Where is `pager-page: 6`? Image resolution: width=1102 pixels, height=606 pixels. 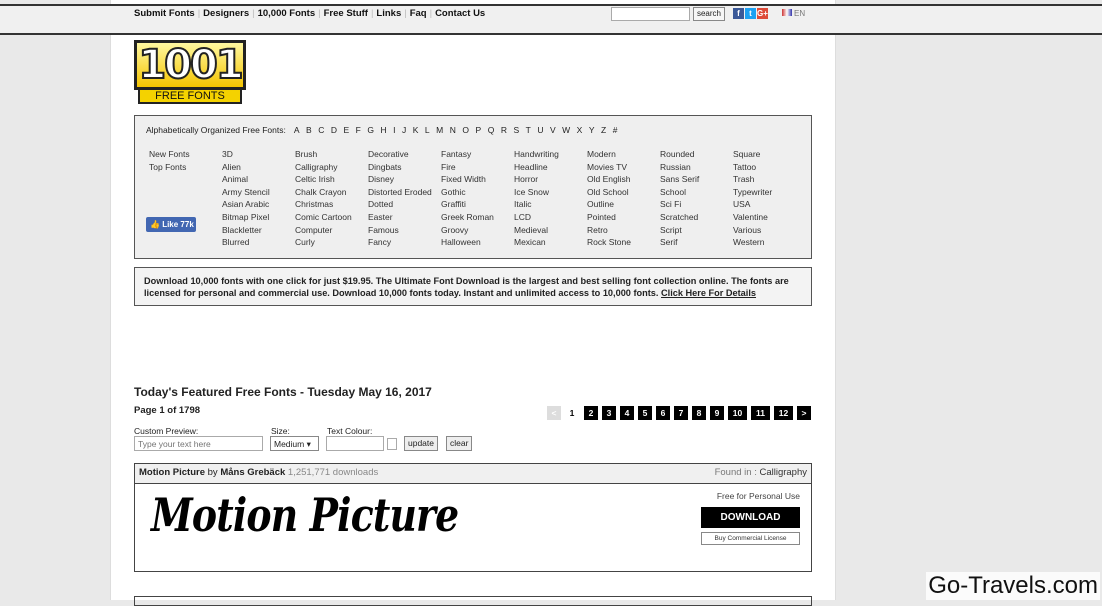 pager-page: 6 is located at coordinates (663, 413).